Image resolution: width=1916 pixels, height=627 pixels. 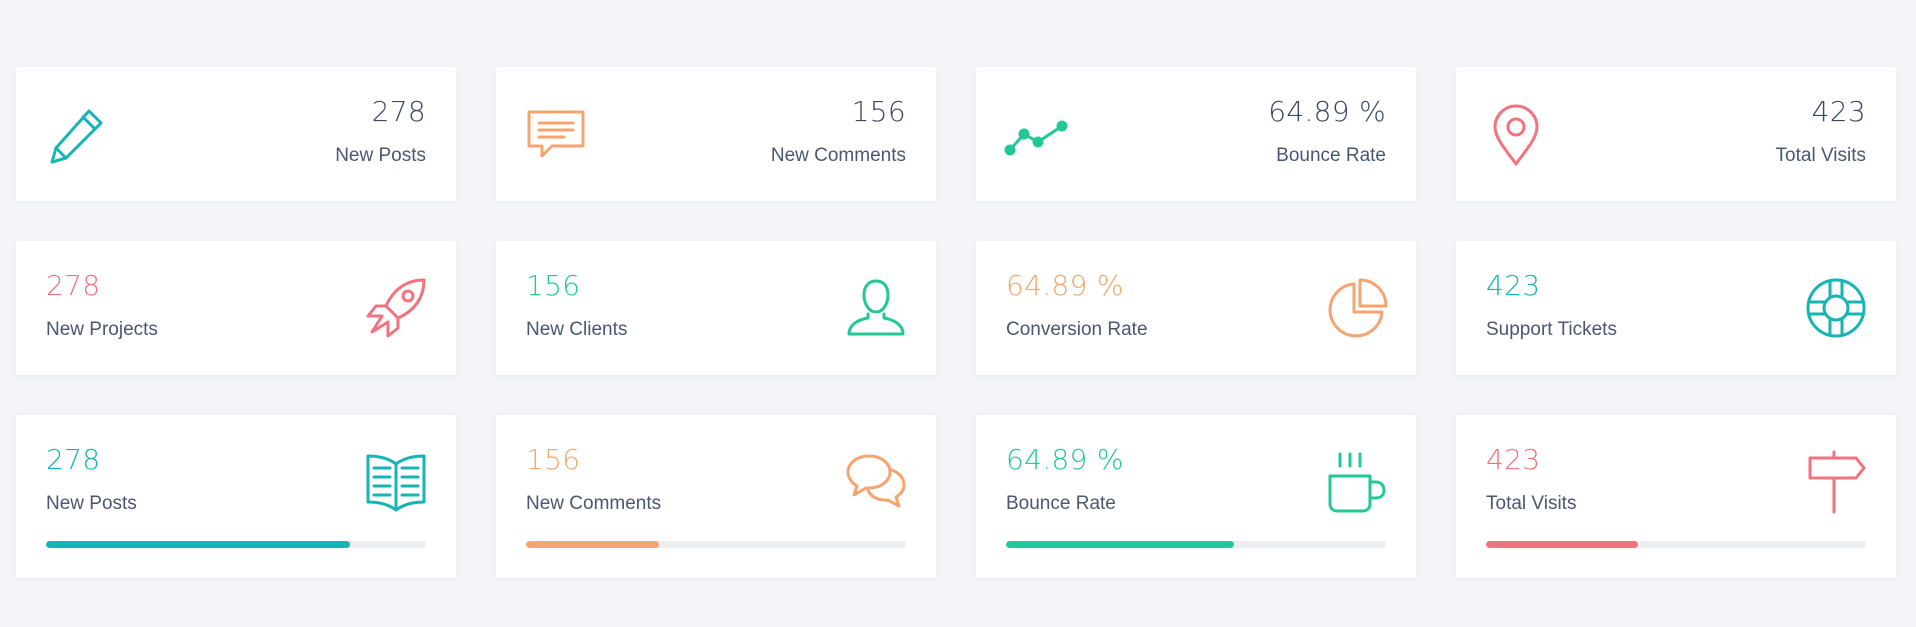 I want to click on comment-icon, so click(x=556, y=136).